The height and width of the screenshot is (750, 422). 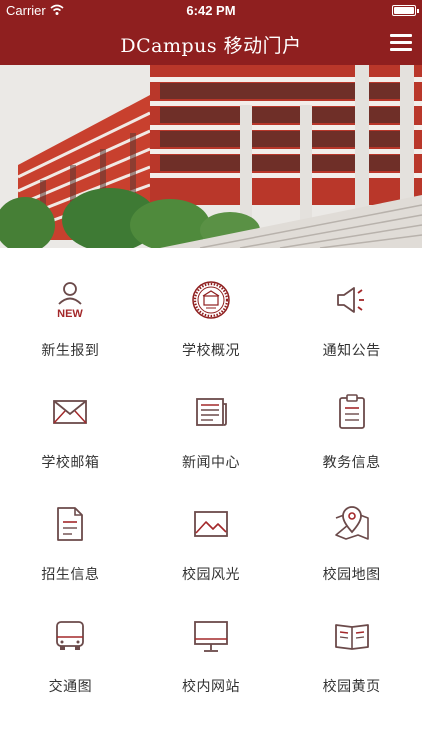 I want to click on megaphone-icon, so click(x=352, y=300).